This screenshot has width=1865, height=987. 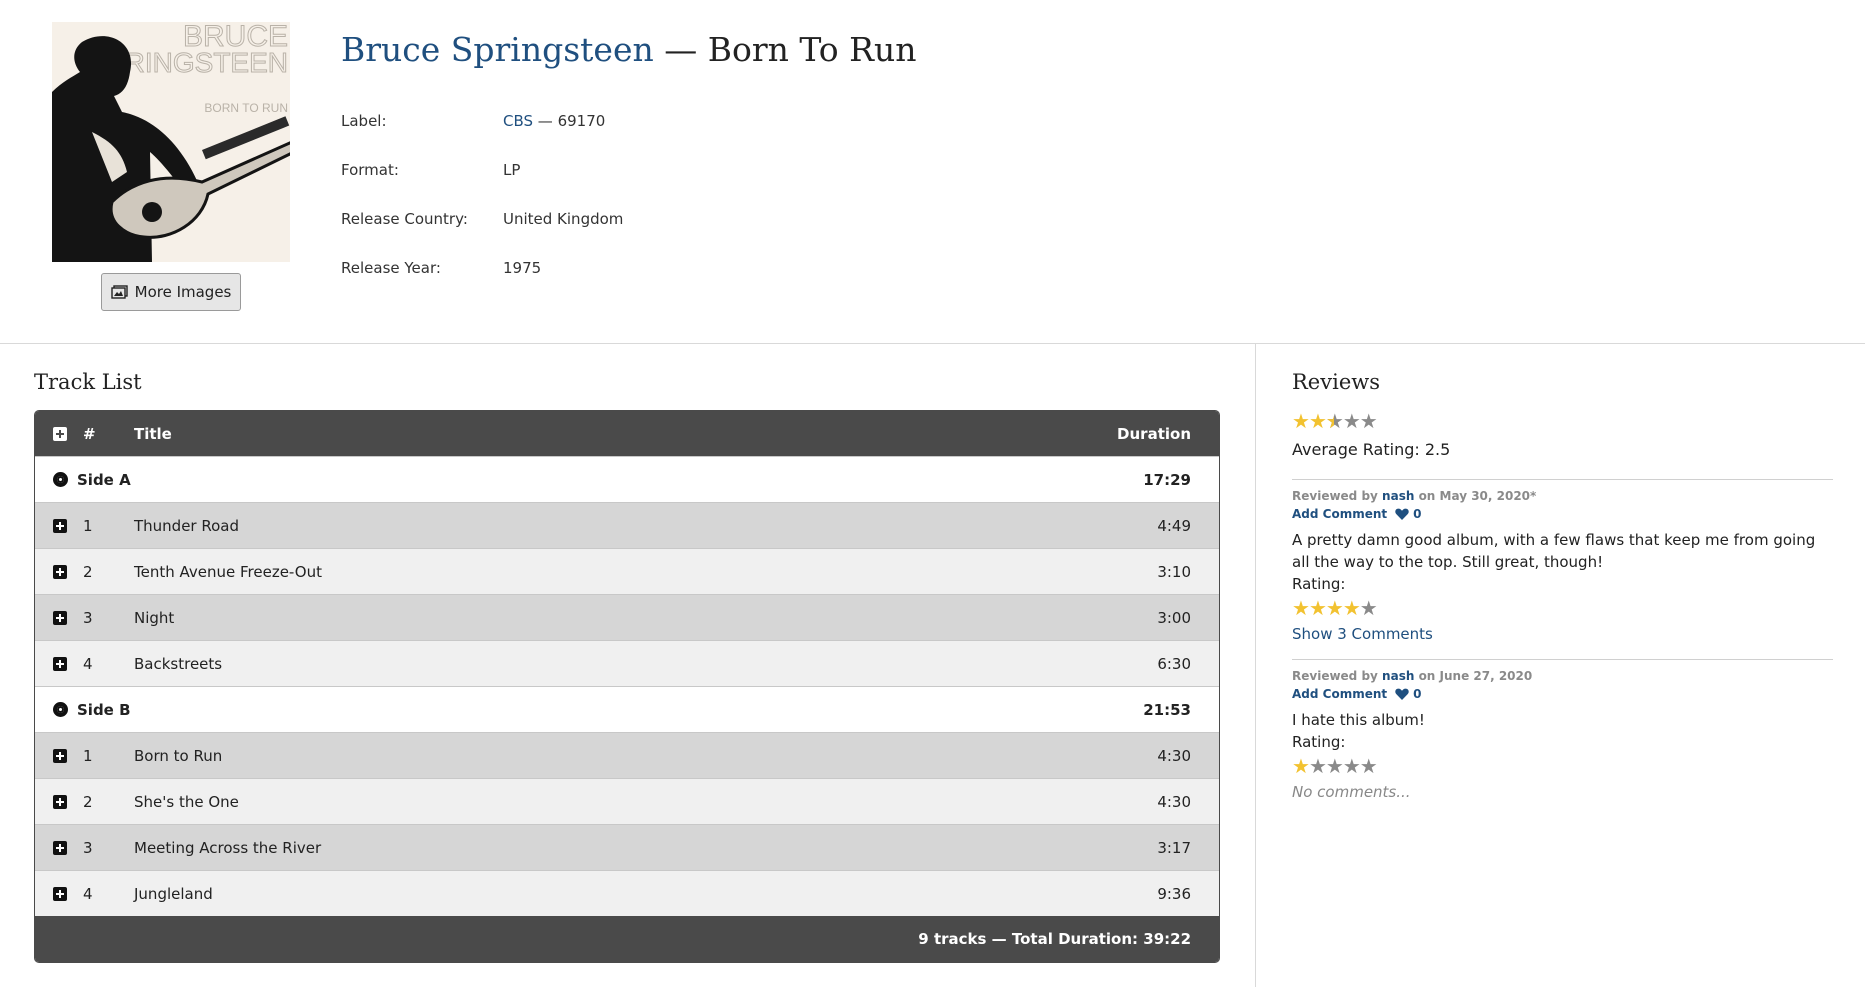 What do you see at coordinates (119, 292) in the screenshot?
I see `images-icon` at bounding box center [119, 292].